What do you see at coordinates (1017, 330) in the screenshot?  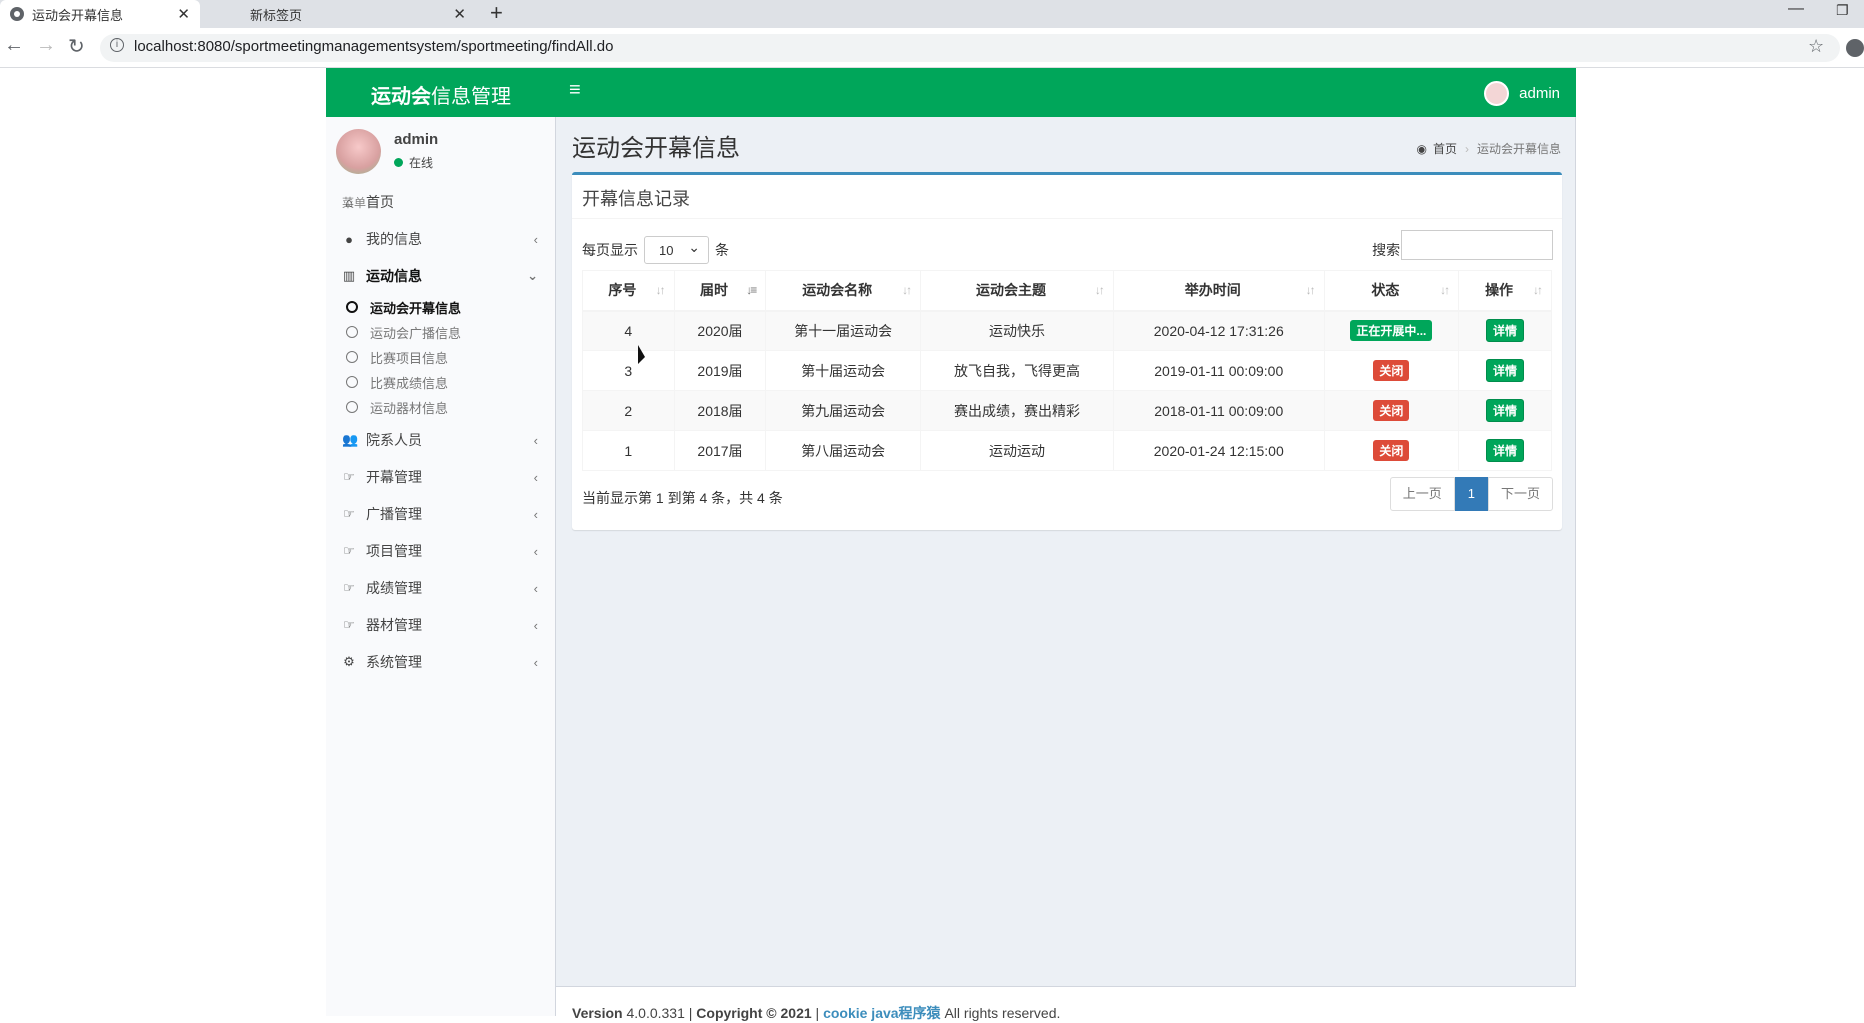 I see `cell-theme: 运动快乐` at bounding box center [1017, 330].